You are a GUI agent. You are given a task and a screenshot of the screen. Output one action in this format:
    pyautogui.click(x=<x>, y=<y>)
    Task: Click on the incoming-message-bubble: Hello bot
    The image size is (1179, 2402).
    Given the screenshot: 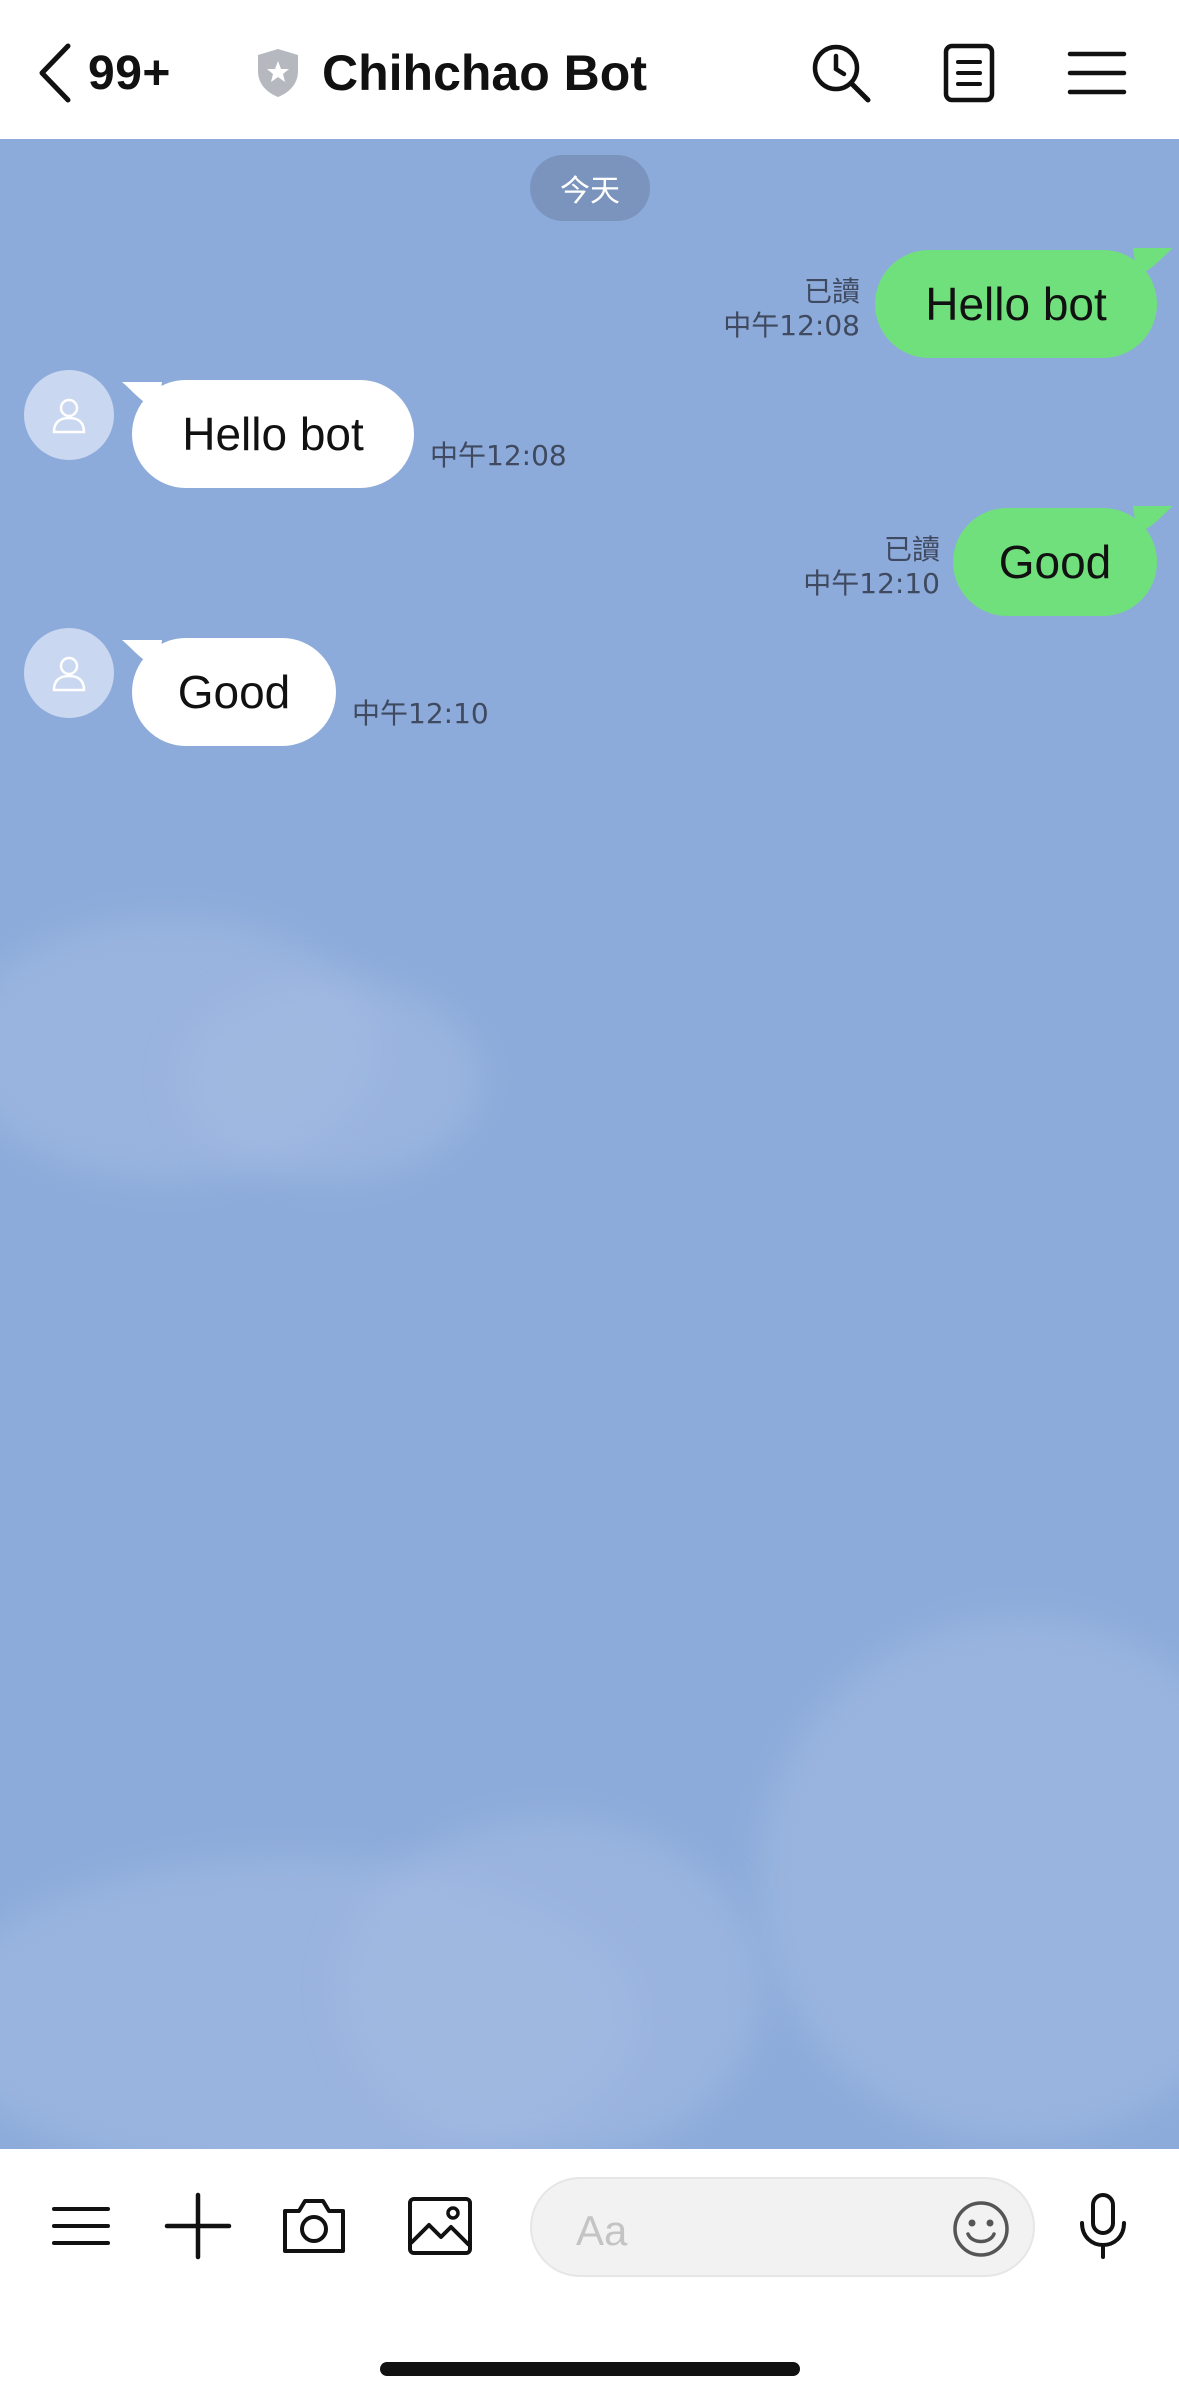 What is the action you would take?
    pyautogui.click(x=273, y=434)
    